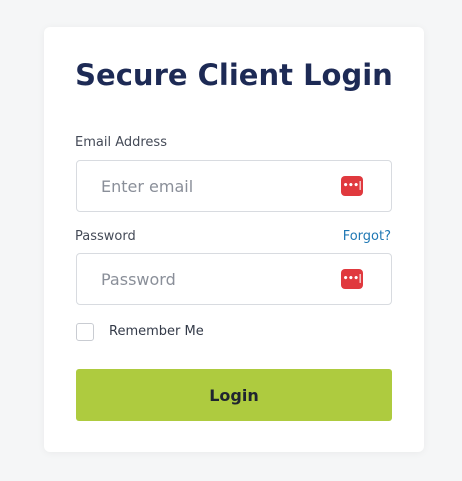  I want to click on login-button: Login, so click(234, 395).